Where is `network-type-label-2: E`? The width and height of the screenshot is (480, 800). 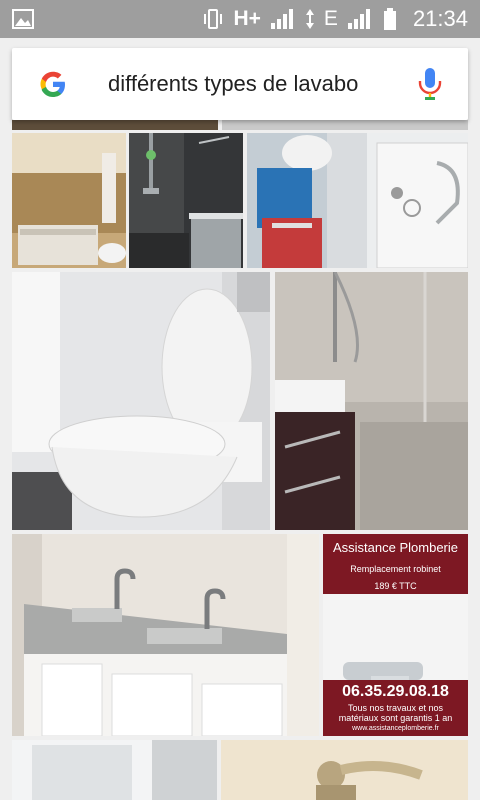 network-type-label-2: E is located at coordinates (330, 18).